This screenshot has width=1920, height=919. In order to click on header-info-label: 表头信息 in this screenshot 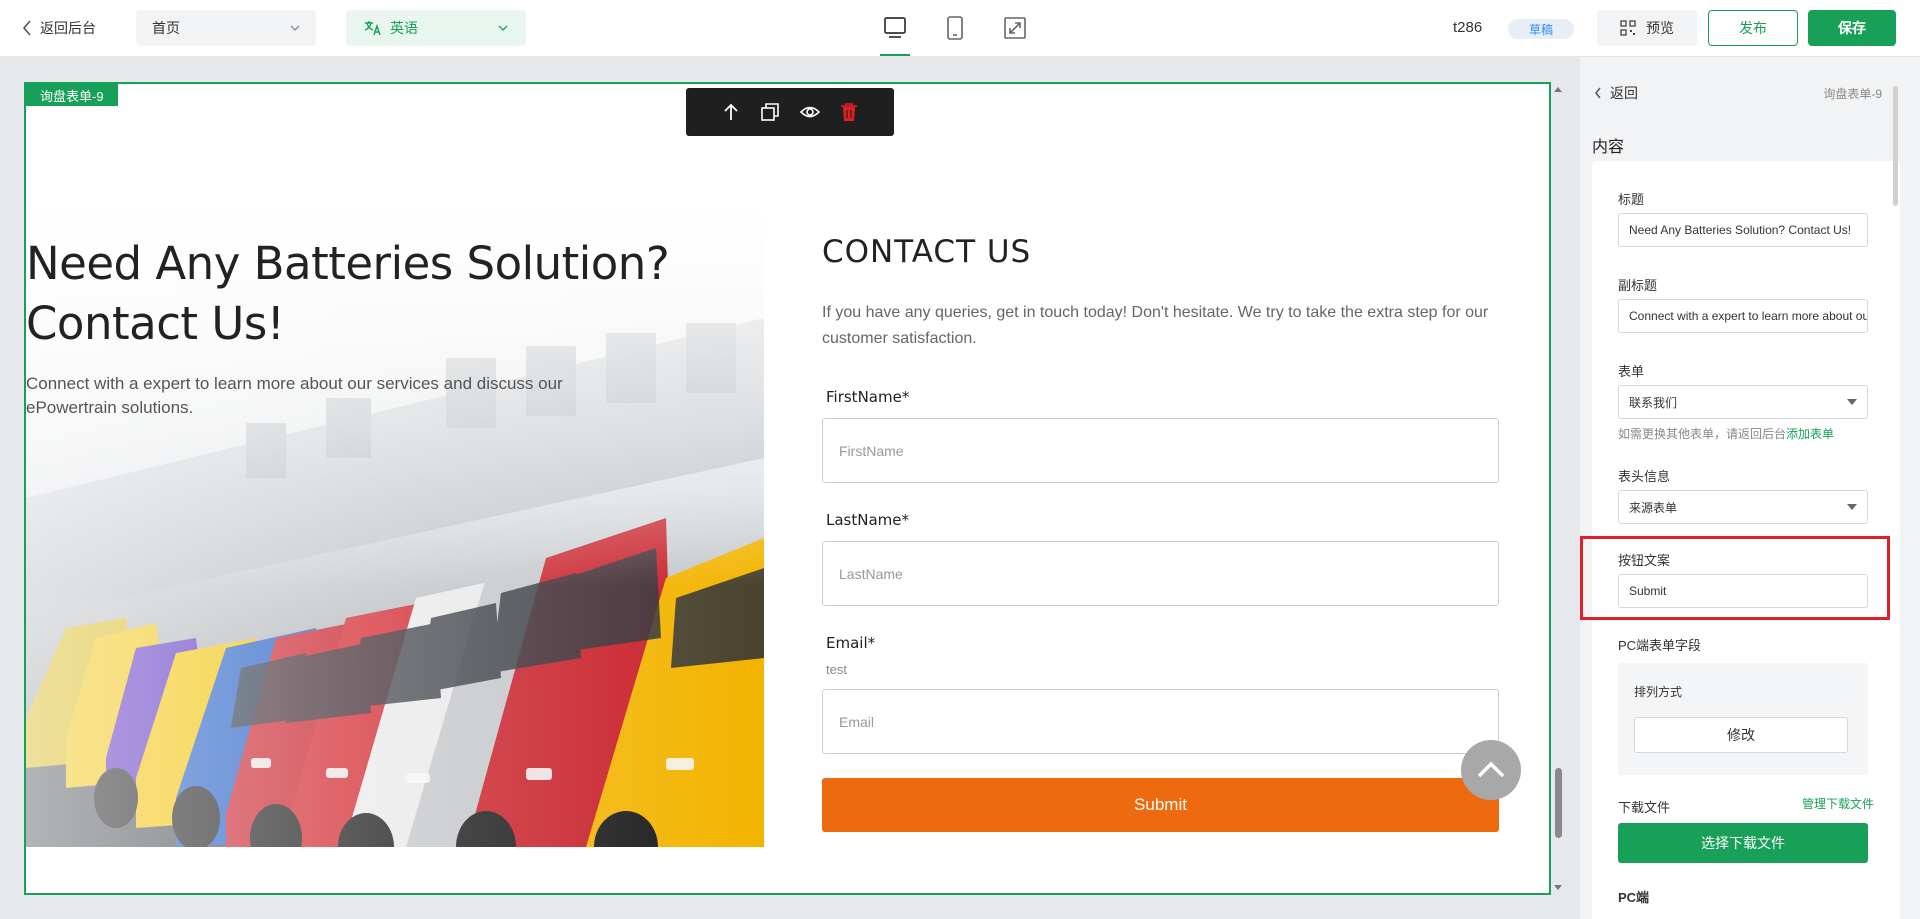, I will do `click(1644, 476)`.